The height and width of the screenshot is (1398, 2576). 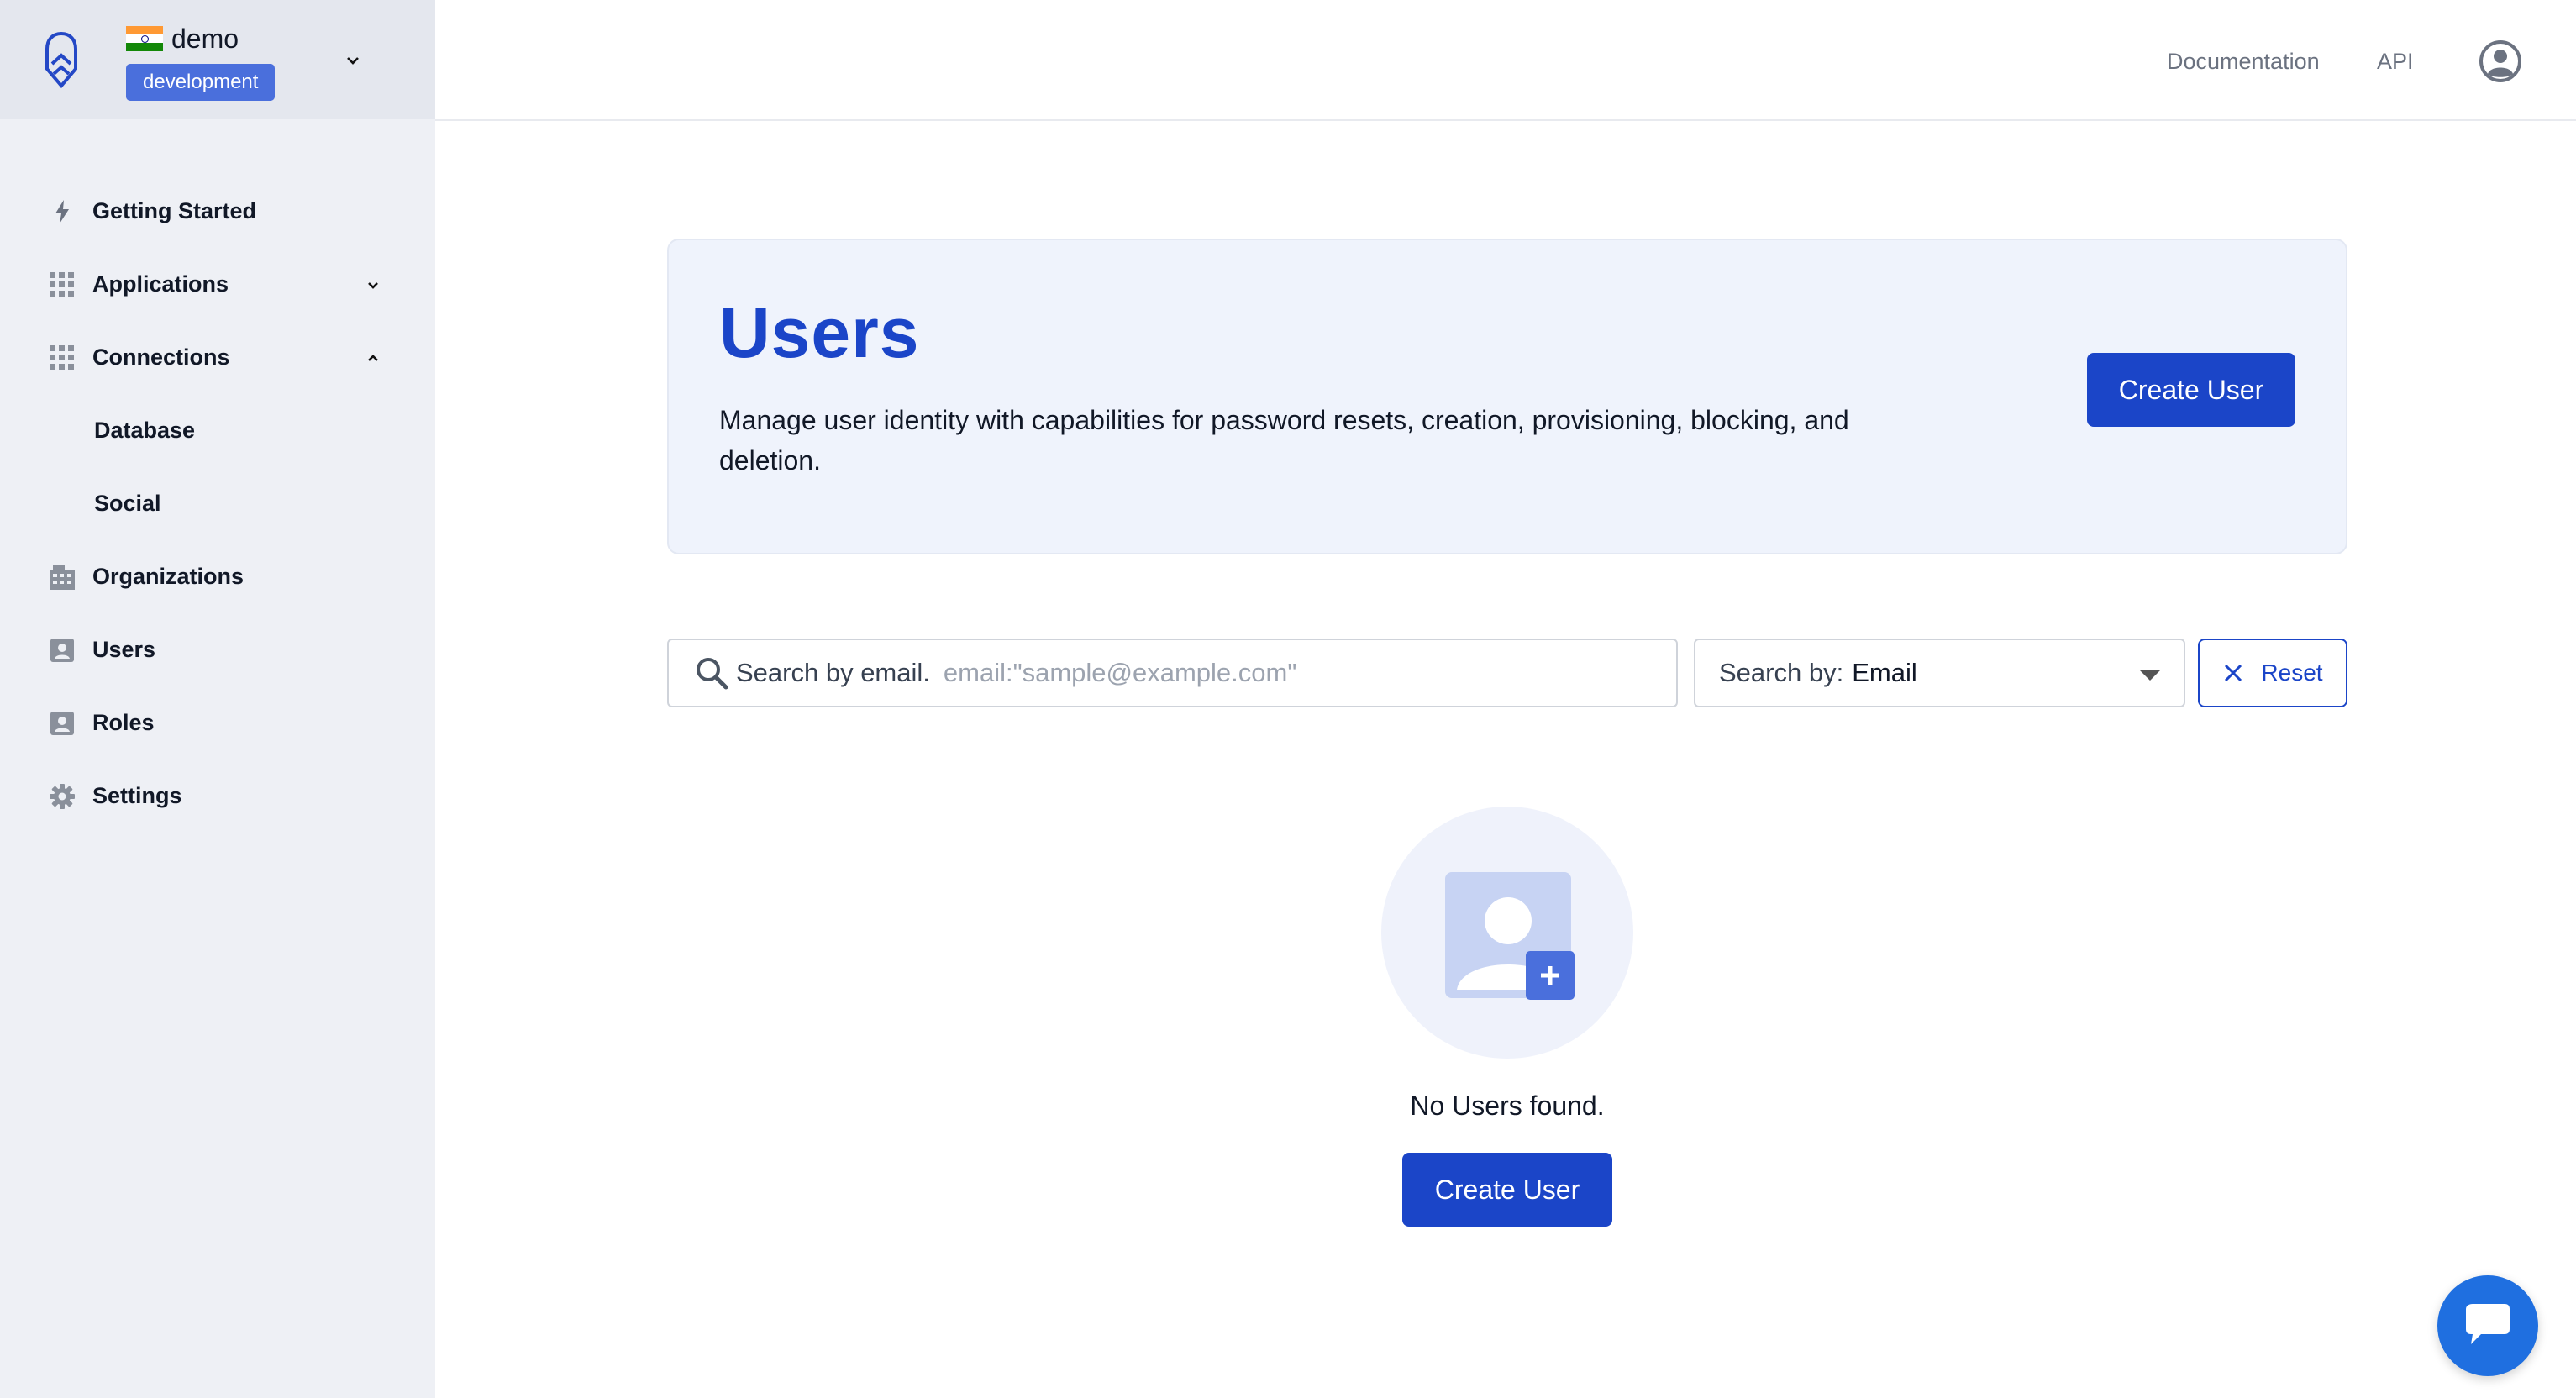 I want to click on tenant-switcher: demo development, so click(x=218, y=59).